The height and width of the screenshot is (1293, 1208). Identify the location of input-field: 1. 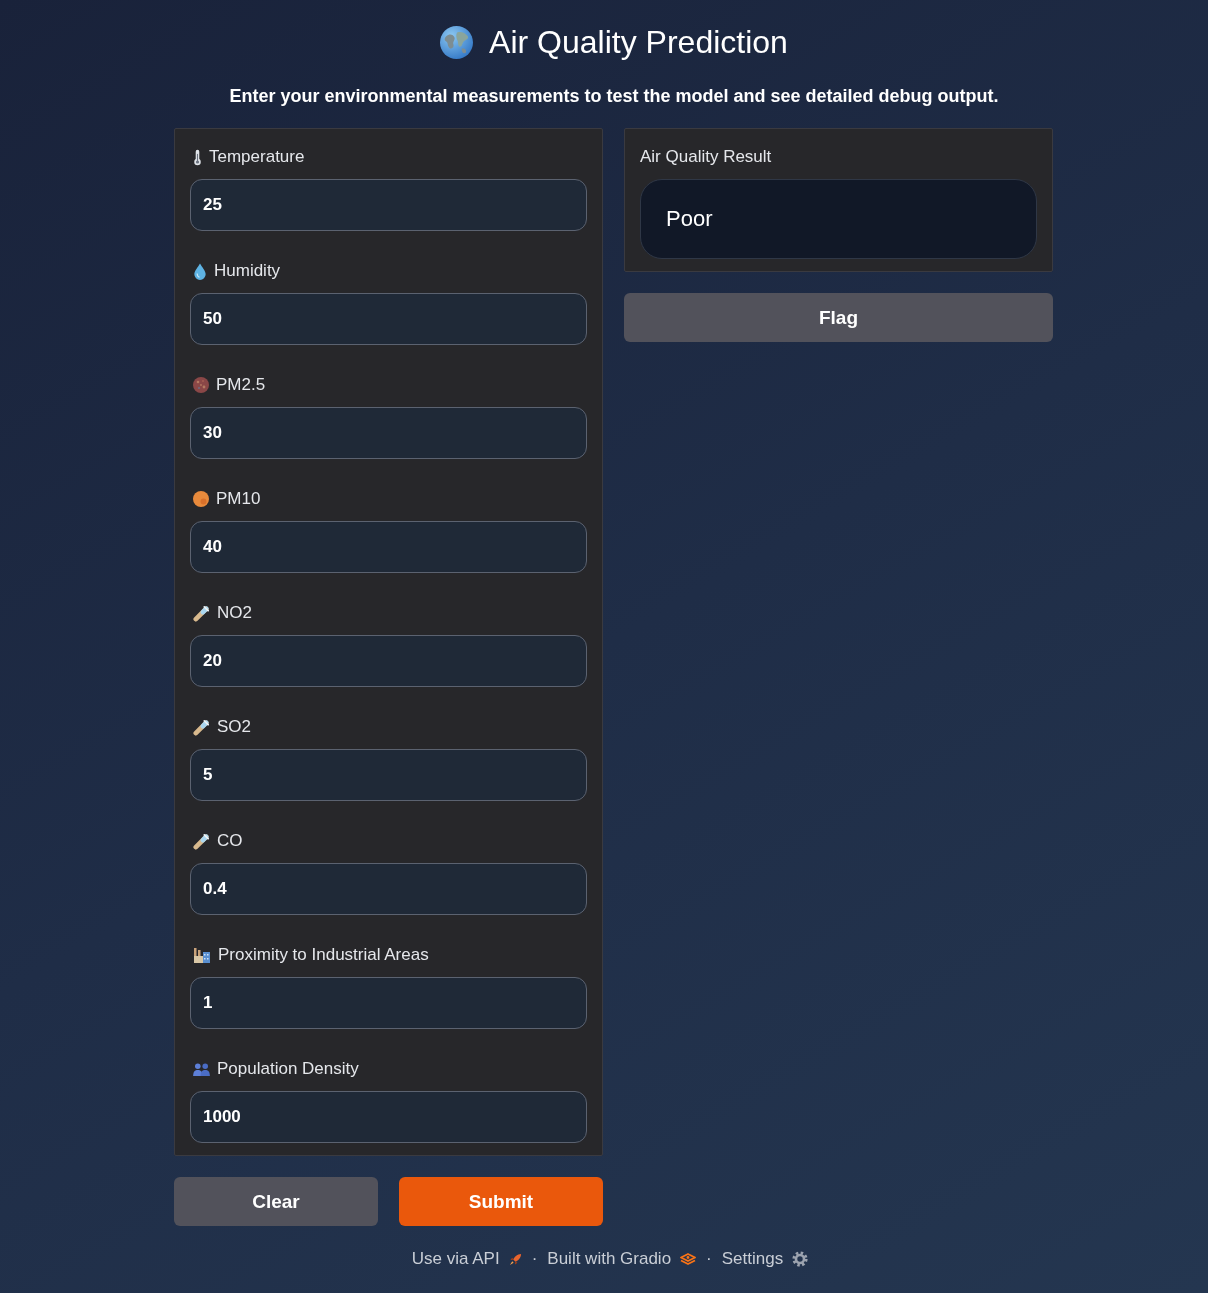
(388, 1003).